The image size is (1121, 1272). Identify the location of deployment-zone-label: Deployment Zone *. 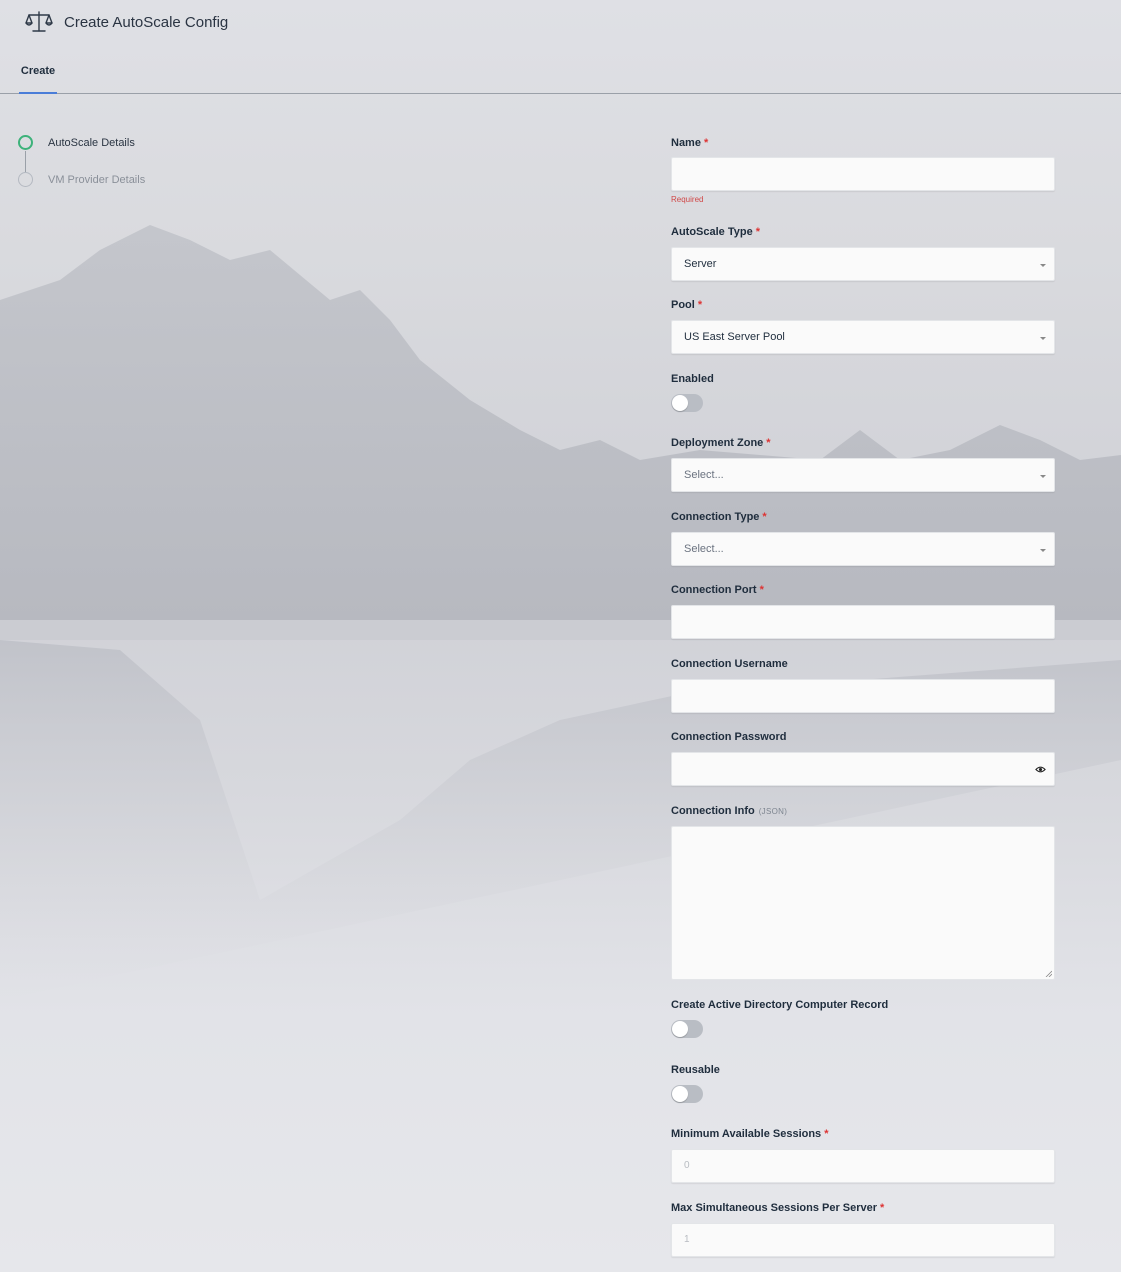
(721, 443).